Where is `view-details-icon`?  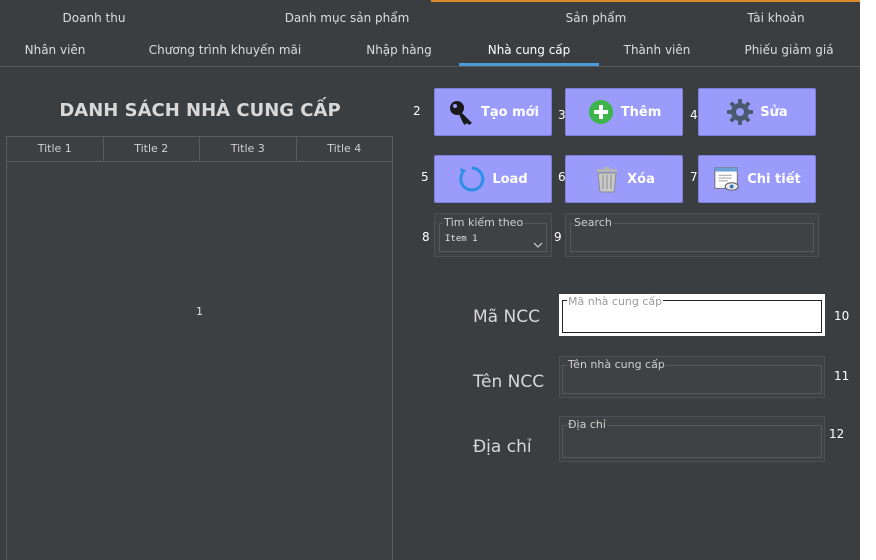
view-details-icon is located at coordinates (727, 179).